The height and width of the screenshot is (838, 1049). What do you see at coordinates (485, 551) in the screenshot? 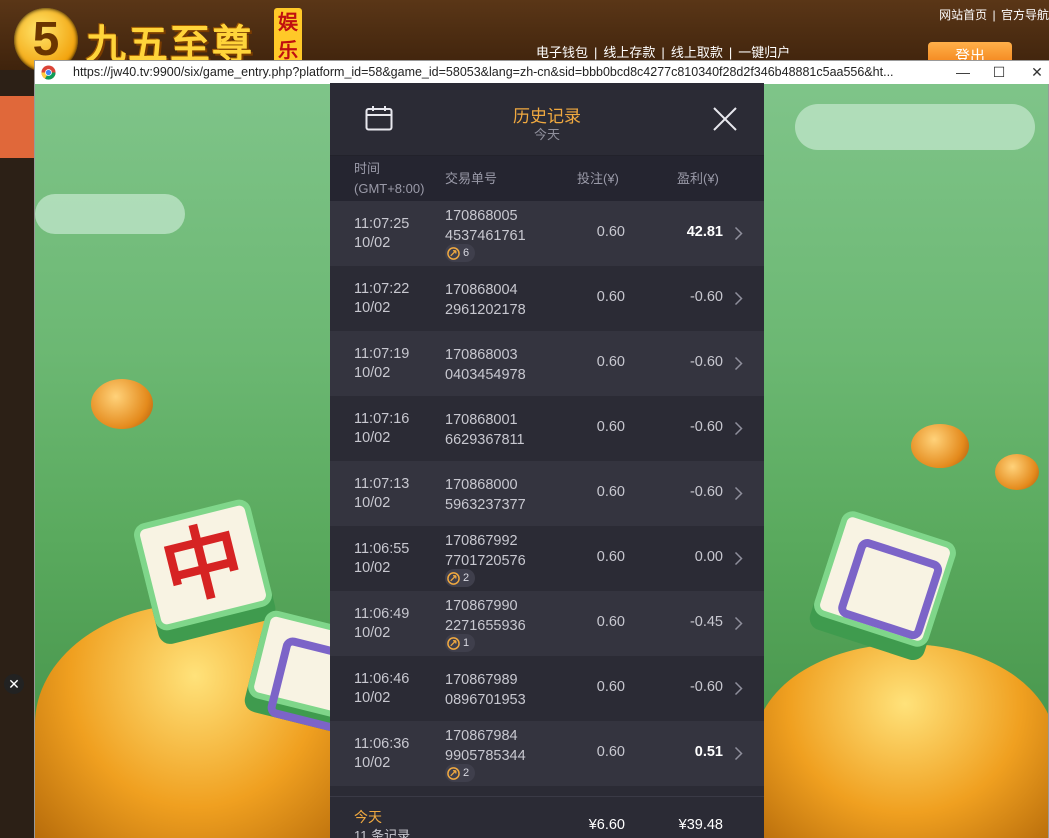
I see `row-order-id: 170867992 7701720576` at bounding box center [485, 551].